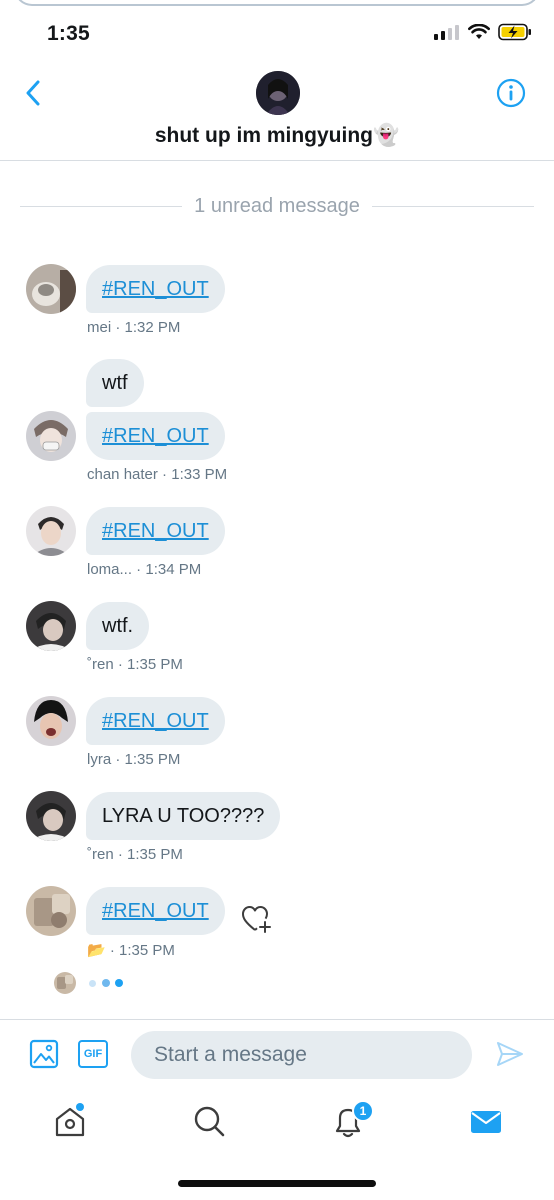  What do you see at coordinates (277, 136) in the screenshot?
I see `conversation-title: shut up im mingyuing👻` at bounding box center [277, 136].